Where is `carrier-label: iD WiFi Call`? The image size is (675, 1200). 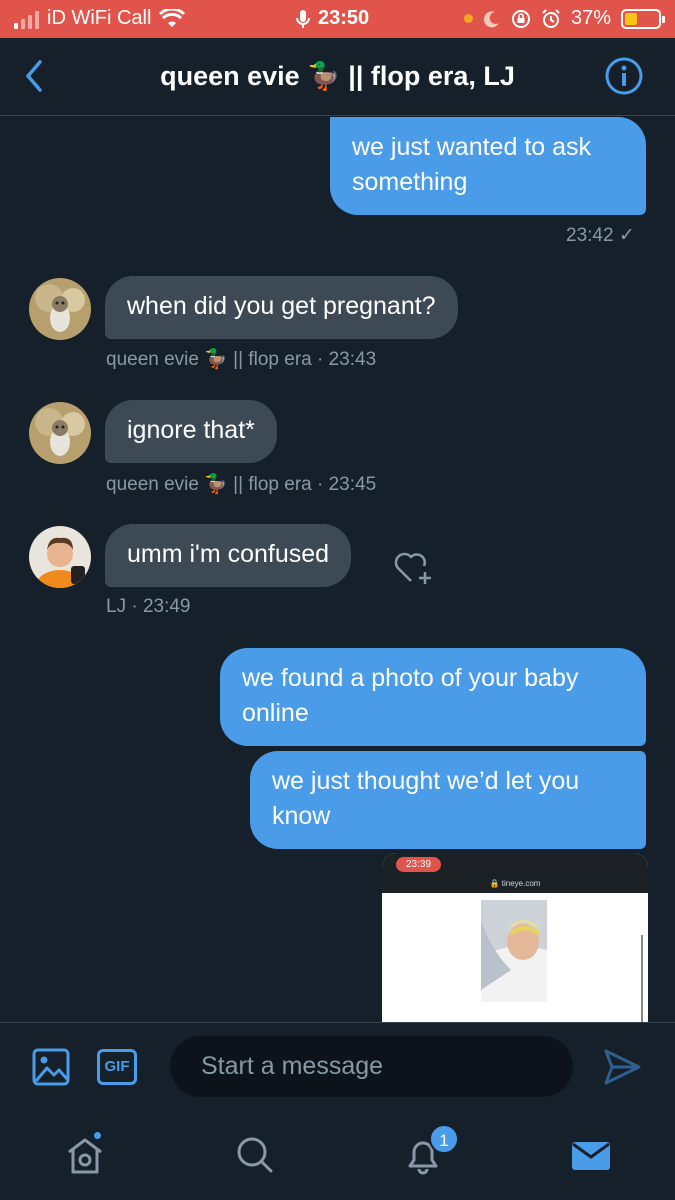 carrier-label: iD WiFi Call is located at coordinates (99, 18).